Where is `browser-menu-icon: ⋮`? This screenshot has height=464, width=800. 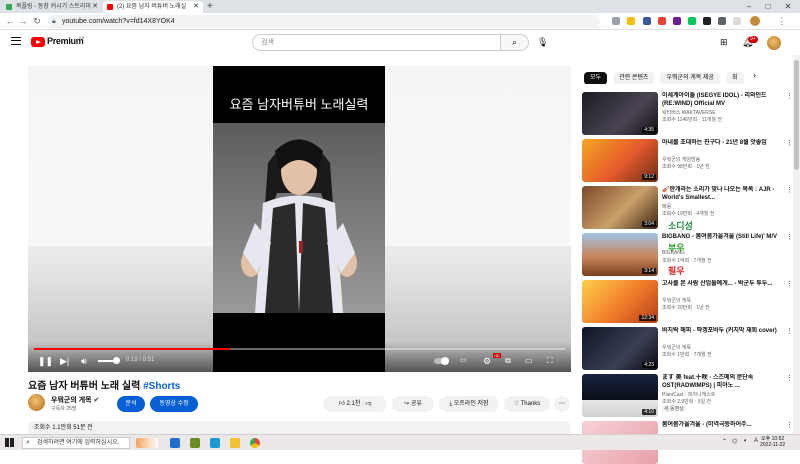
browser-menu-icon: ⋮ is located at coordinates (782, 21).